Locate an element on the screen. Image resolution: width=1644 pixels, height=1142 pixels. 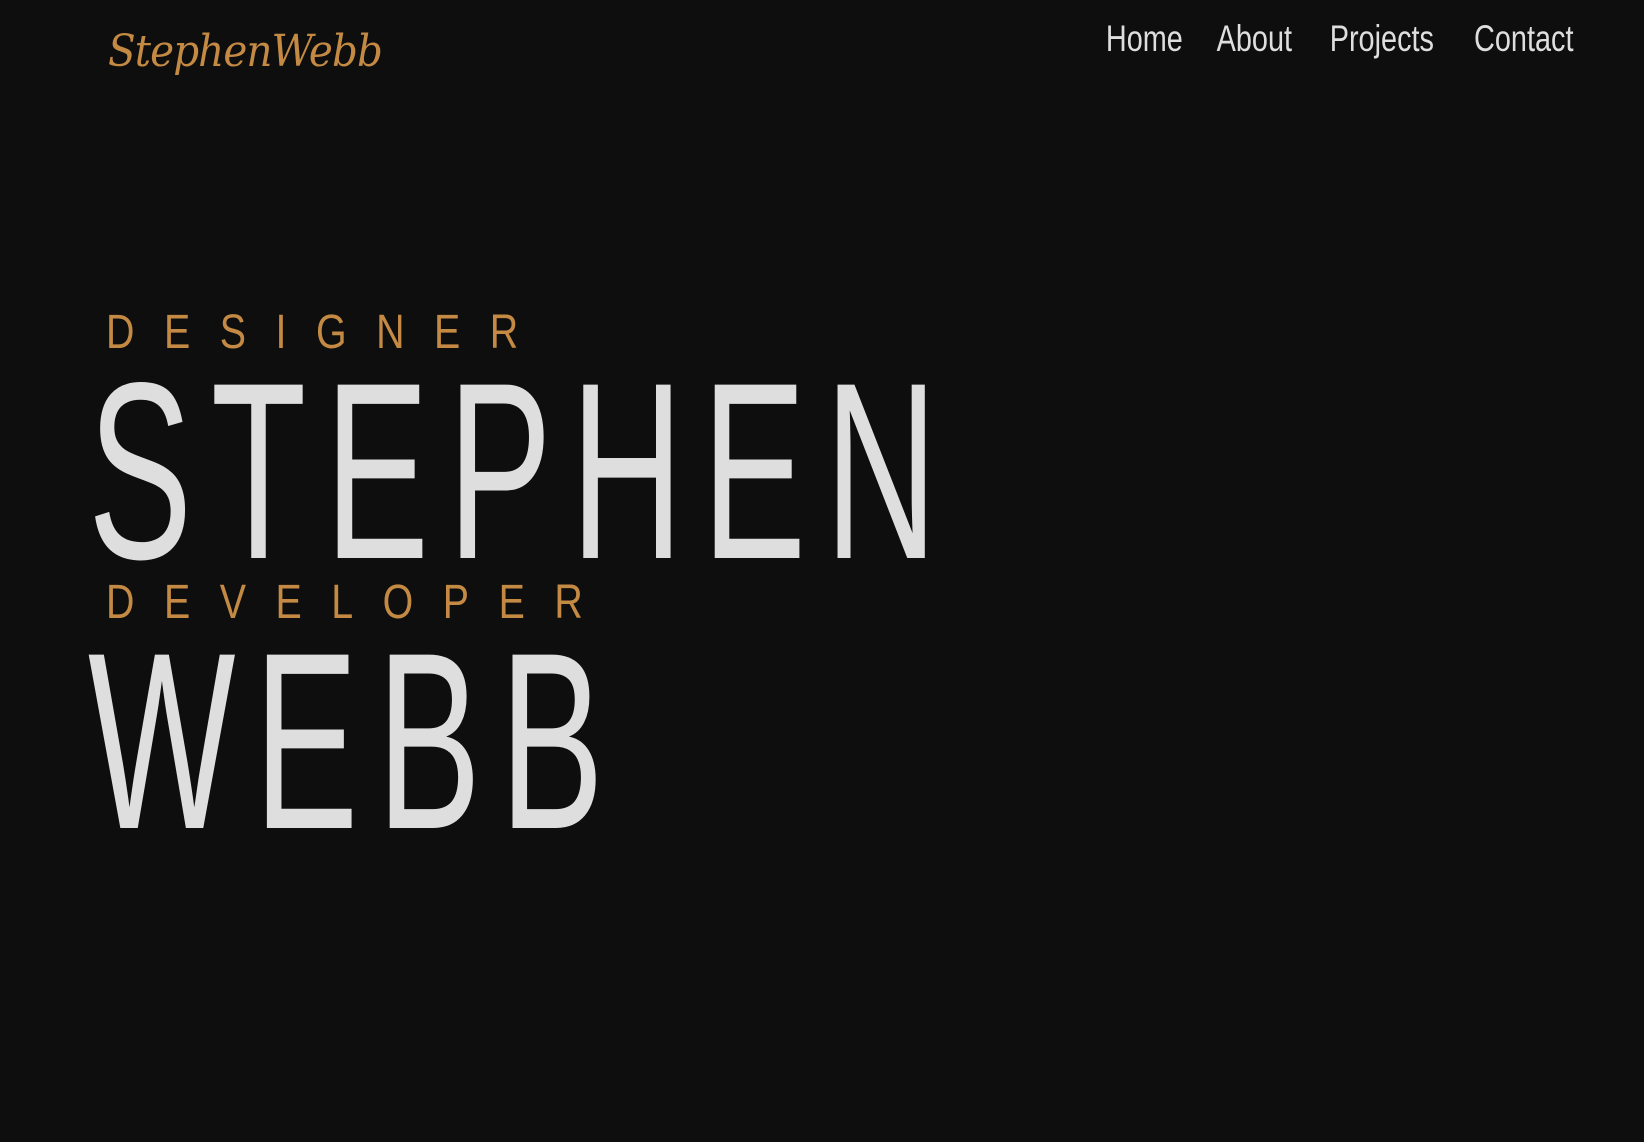
nav-link-projects: Projects is located at coordinates (1382, 39).